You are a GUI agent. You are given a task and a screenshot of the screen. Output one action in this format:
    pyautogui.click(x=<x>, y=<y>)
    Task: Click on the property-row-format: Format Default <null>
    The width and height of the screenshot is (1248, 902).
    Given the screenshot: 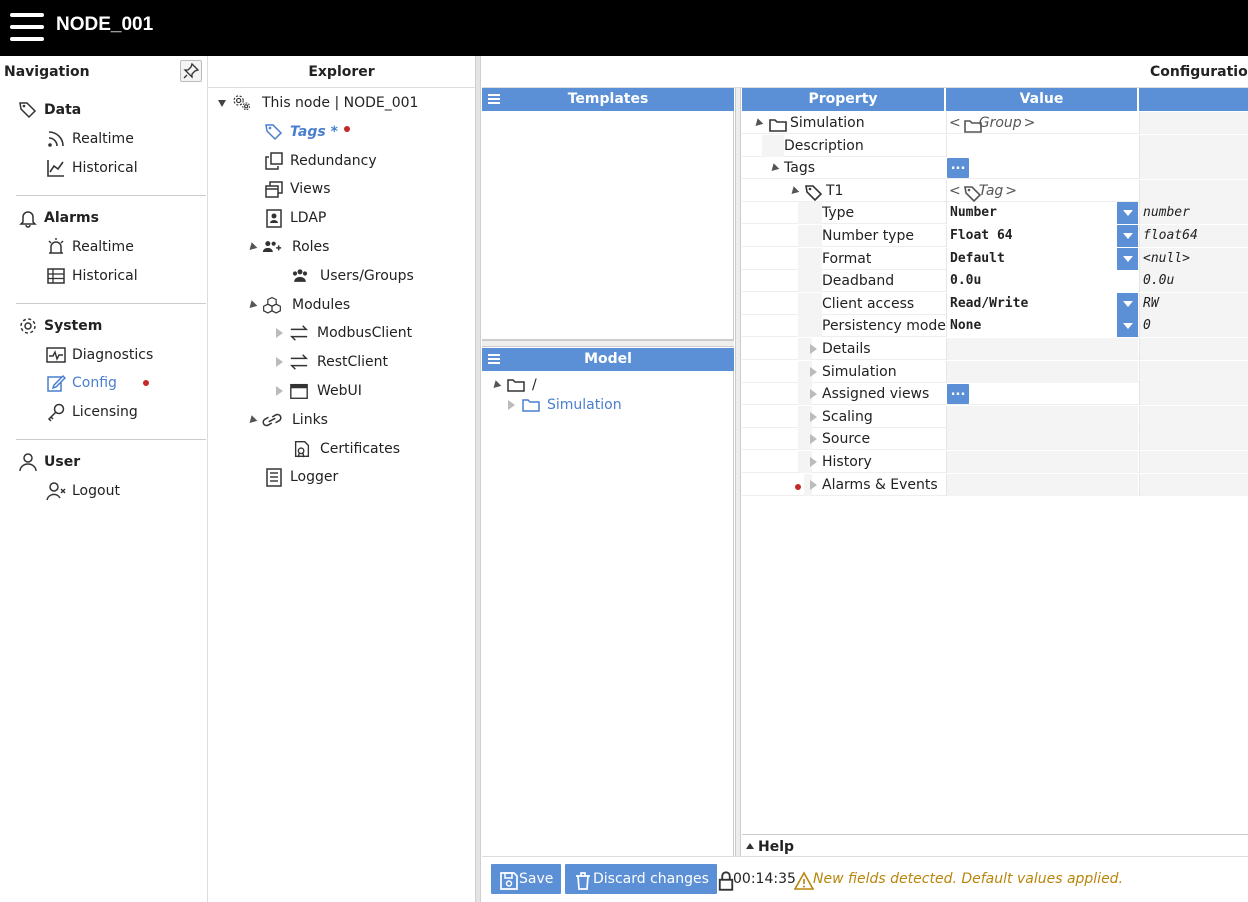 What is the action you would take?
    pyautogui.click(x=995, y=259)
    